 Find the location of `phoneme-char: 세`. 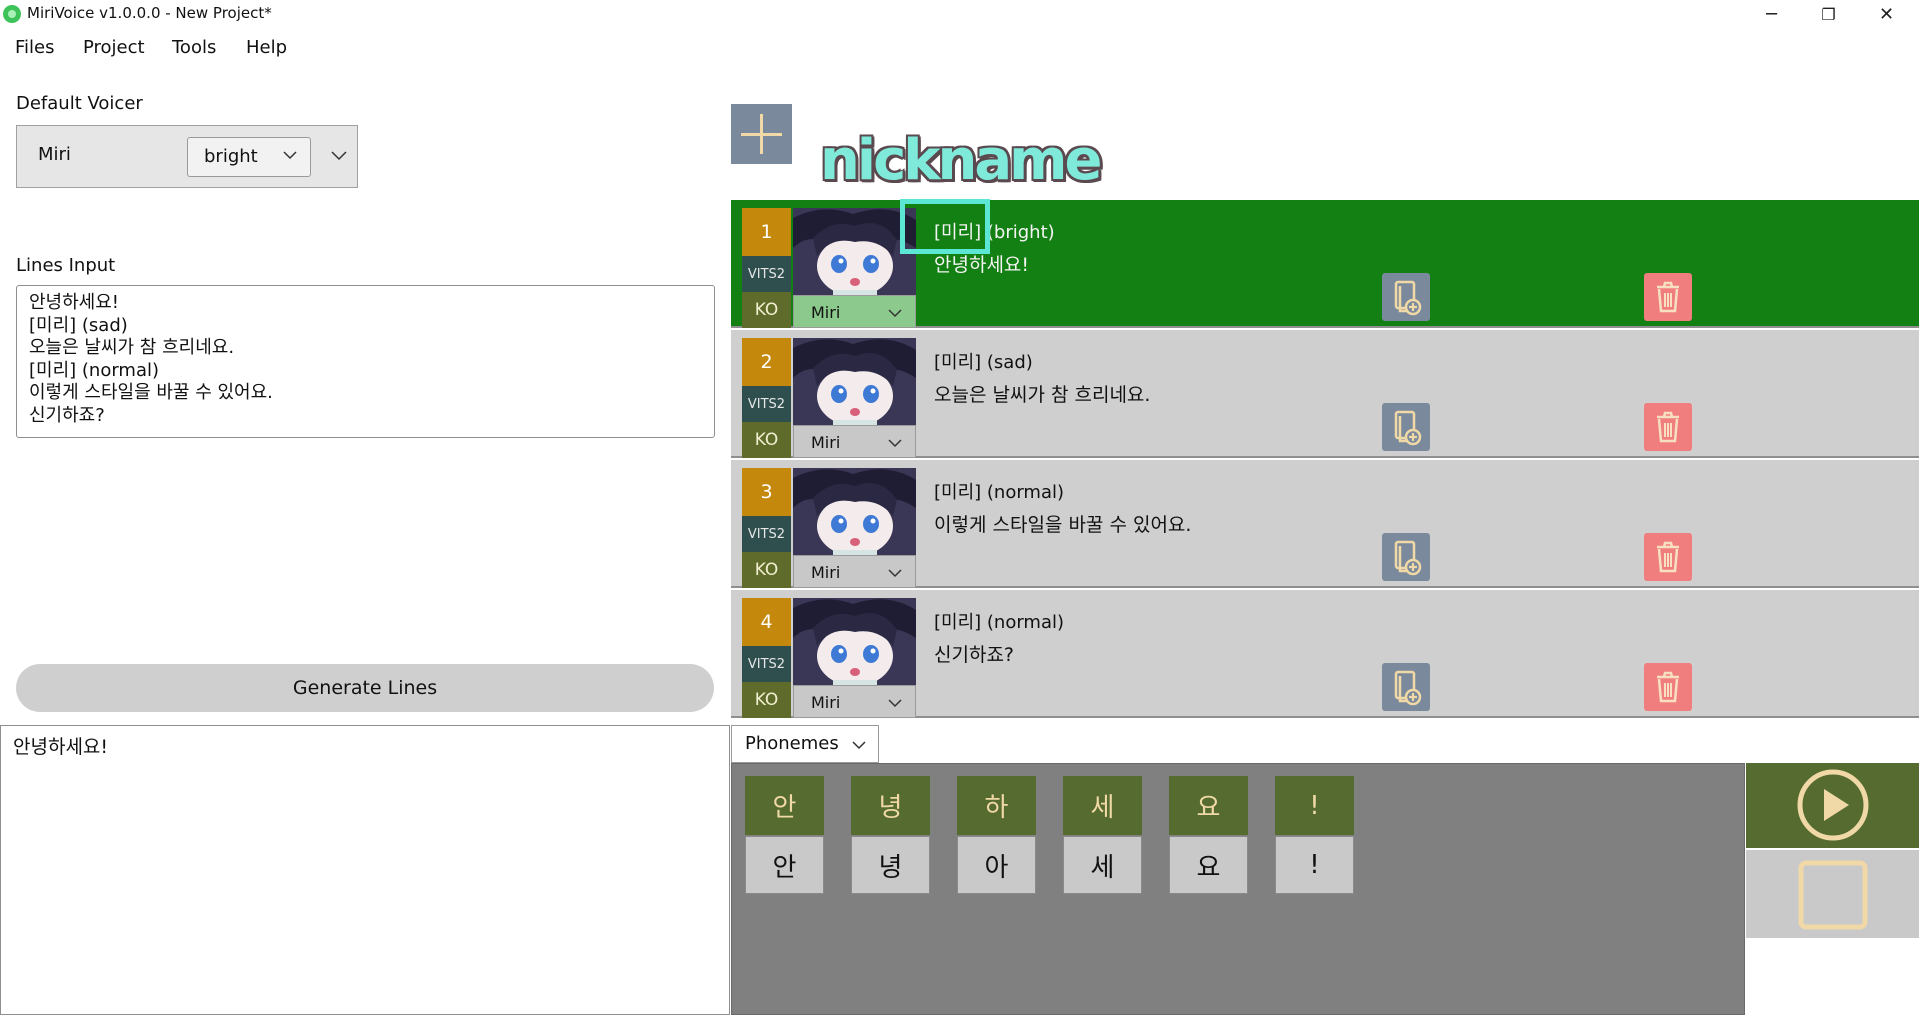

phoneme-char: 세 is located at coordinates (1102, 805).